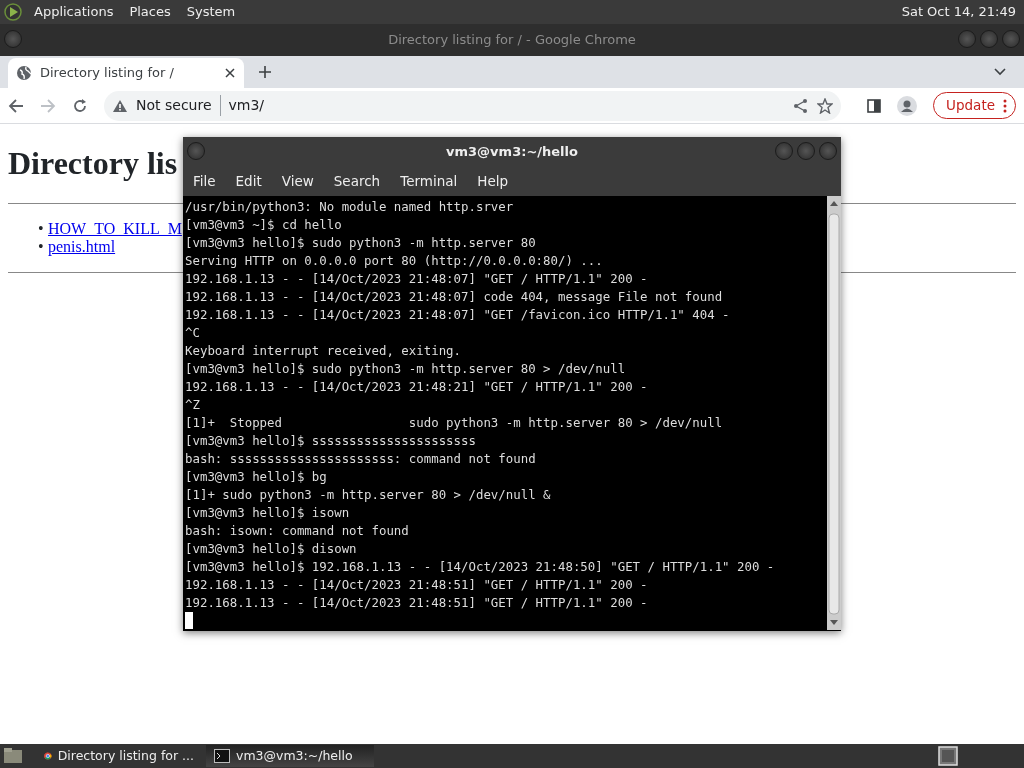 The height and width of the screenshot is (768, 1024). What do you see at coordinates (405, 369) in the screenshot?
I see `terminal-line: [vm3@vm3 hello]$ sudo python3 -m http.server 80 > /dev/null` at bounding box center [405, 369].